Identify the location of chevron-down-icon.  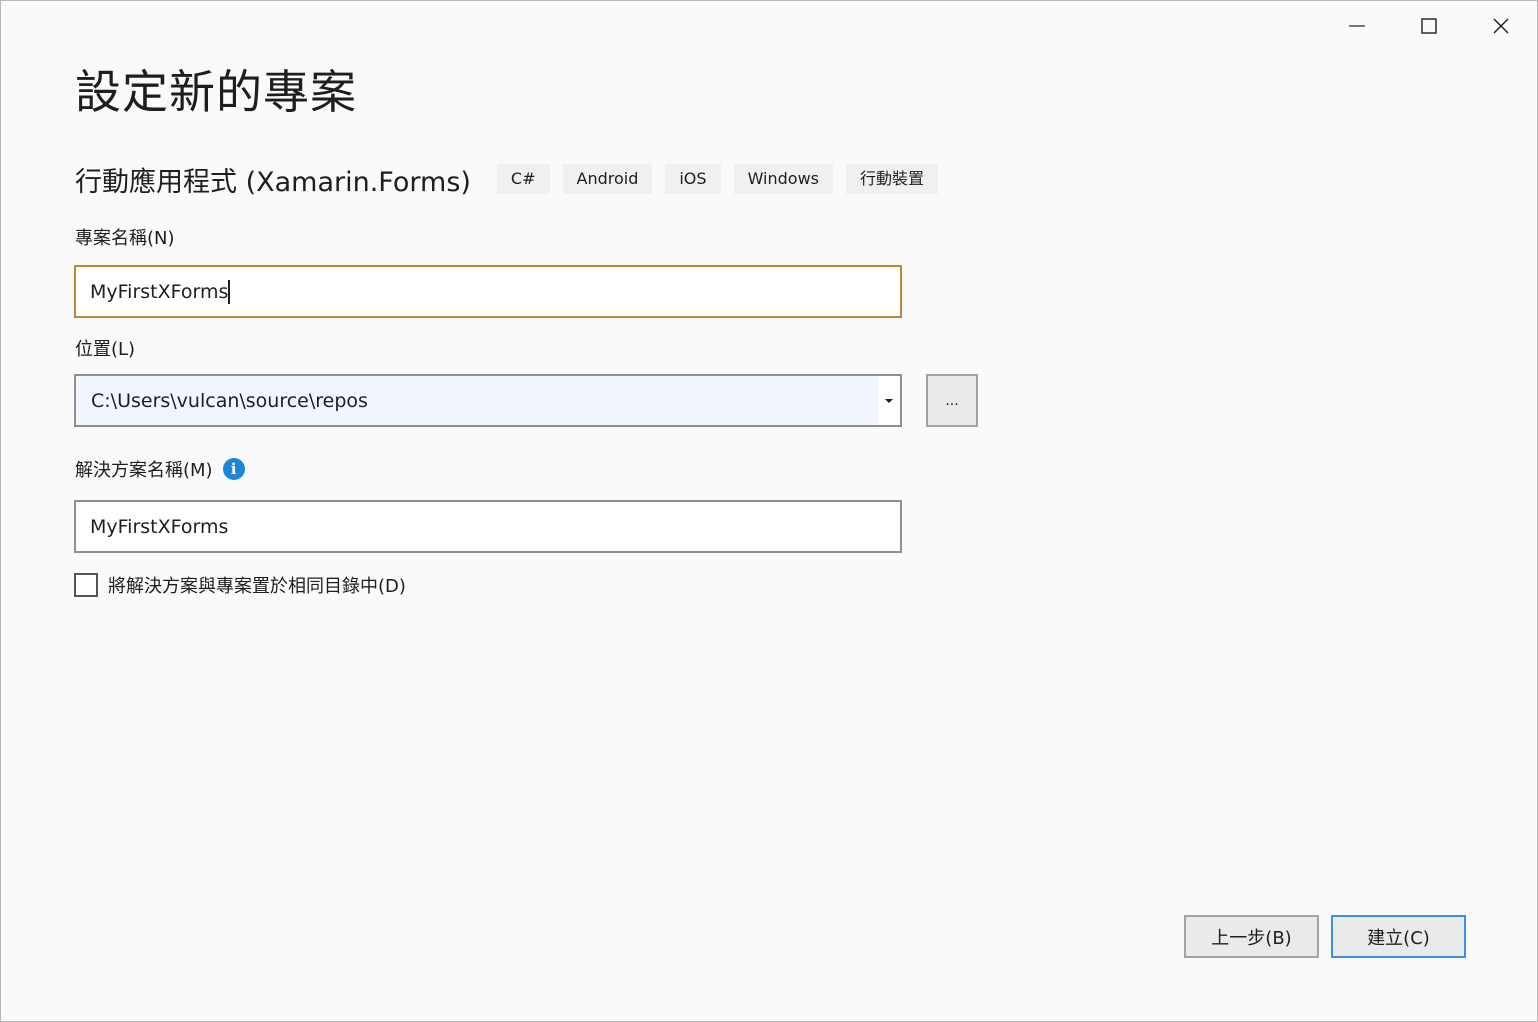
(889, 400).